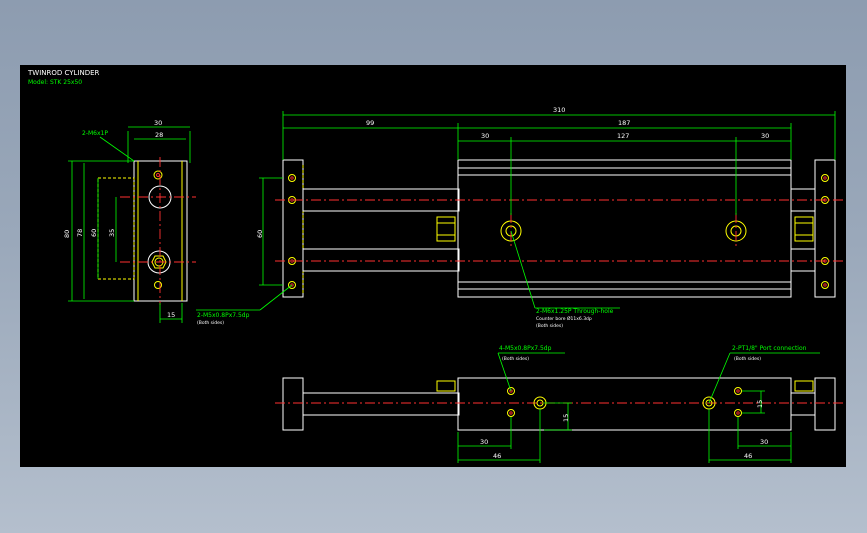 The height and width of the screenshot is (533, 867). What do you see at coordinates (381, 404) in the screenshot?
I see `bottom-rod` at bounding box center [381, 404].